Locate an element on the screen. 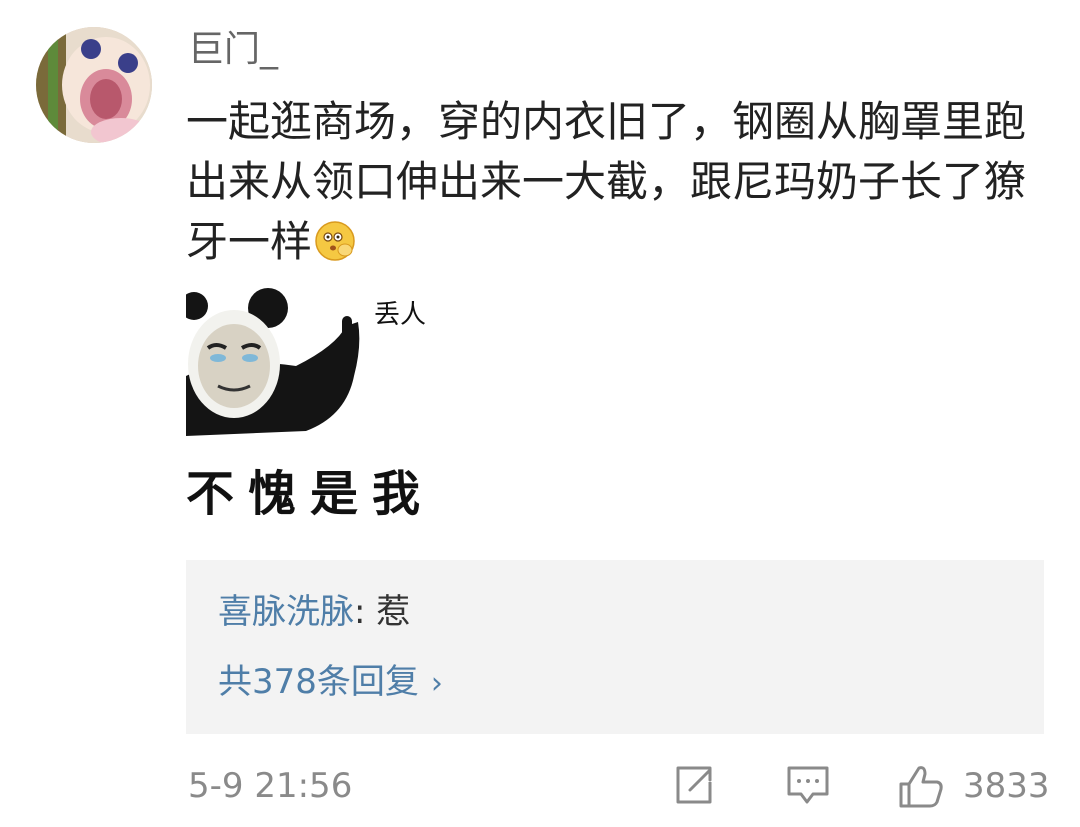 This screenshot has height=827, width=1080. shy-face-emoji-icon is located at coordinates (335, 239).